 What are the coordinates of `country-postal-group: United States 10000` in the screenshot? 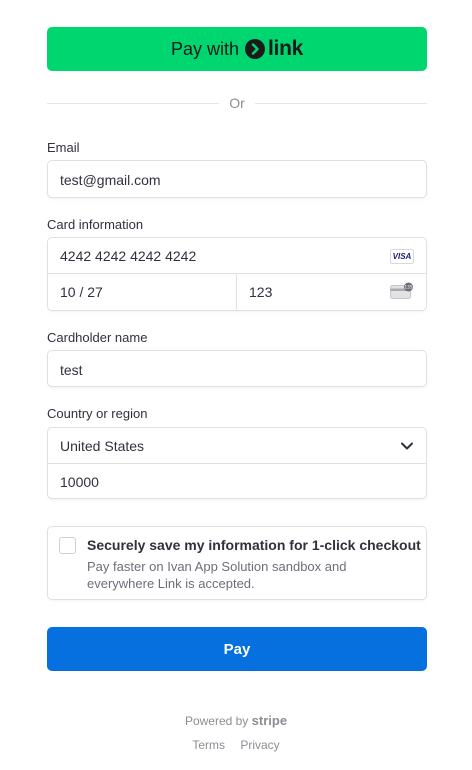 It's located at (237, 463).